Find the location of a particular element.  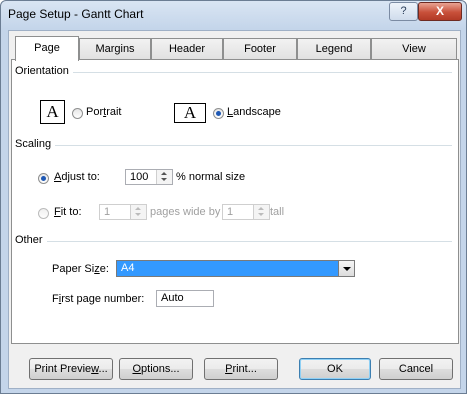

tab-legend: Legend is located at coordinates (334, 48).